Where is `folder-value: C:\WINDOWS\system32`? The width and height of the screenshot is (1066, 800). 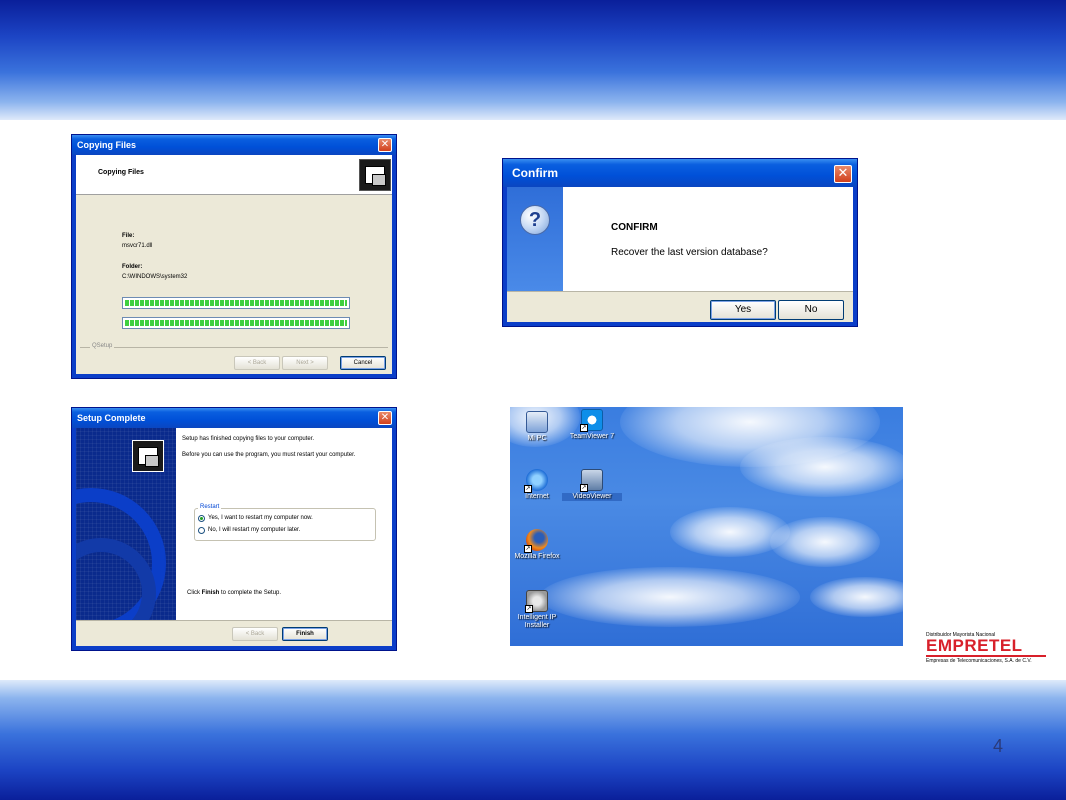
folder-value: C:\WINDOWS\system32 is located at coordinates (155, 277).